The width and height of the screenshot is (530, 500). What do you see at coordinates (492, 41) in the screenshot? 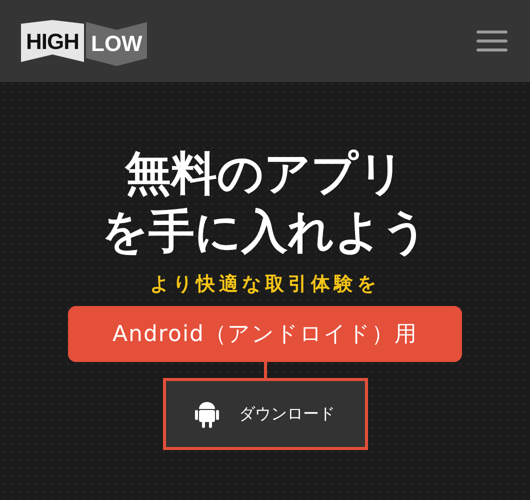
I see `menu-icon` at bounding box center [492, 41].